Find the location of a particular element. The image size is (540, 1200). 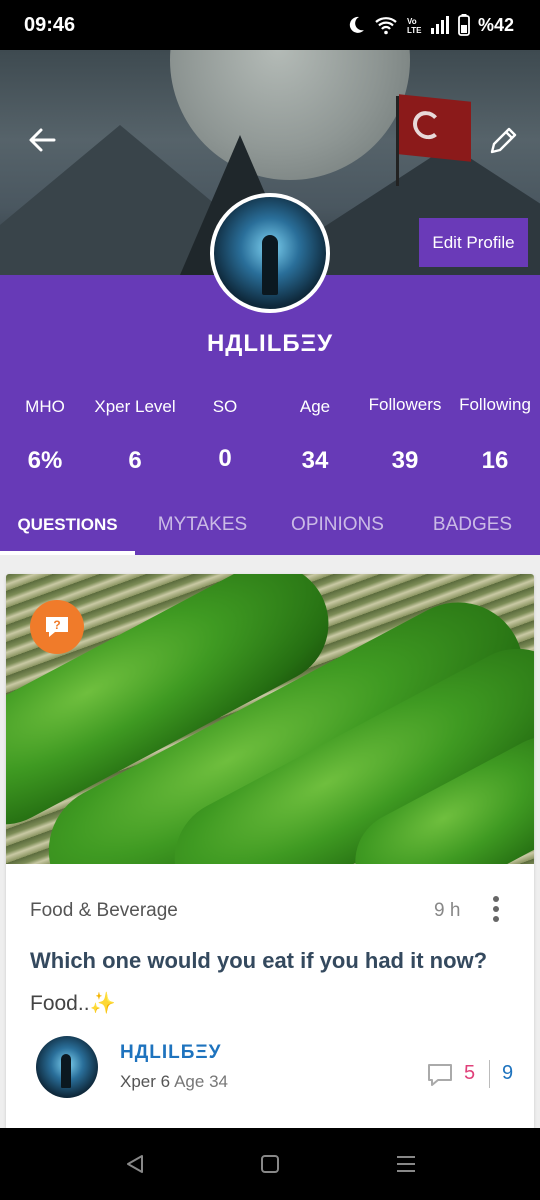

stat-label-xper-level: Xper Level is located at coordinates (135, 406).